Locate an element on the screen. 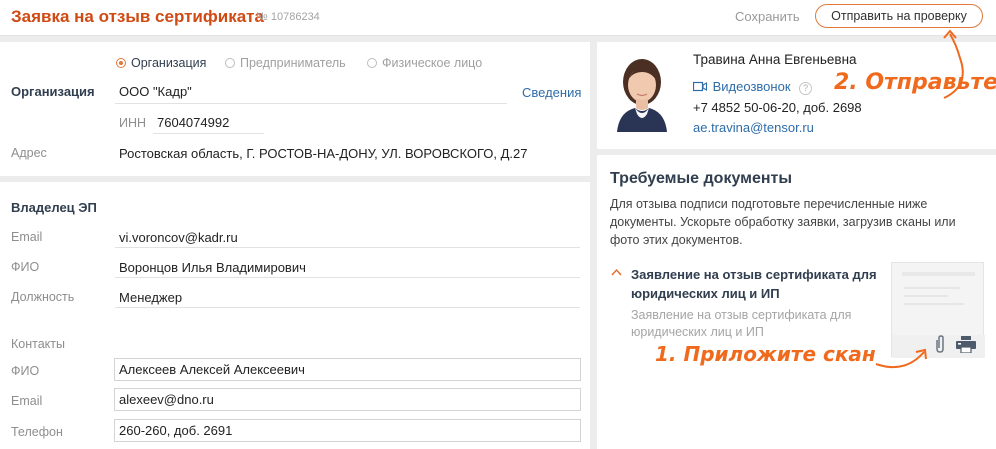 The height and width of the screenshot is (449, 996). page-title: Заявка на отзыв сертификата is located at coordinates (137, 16).